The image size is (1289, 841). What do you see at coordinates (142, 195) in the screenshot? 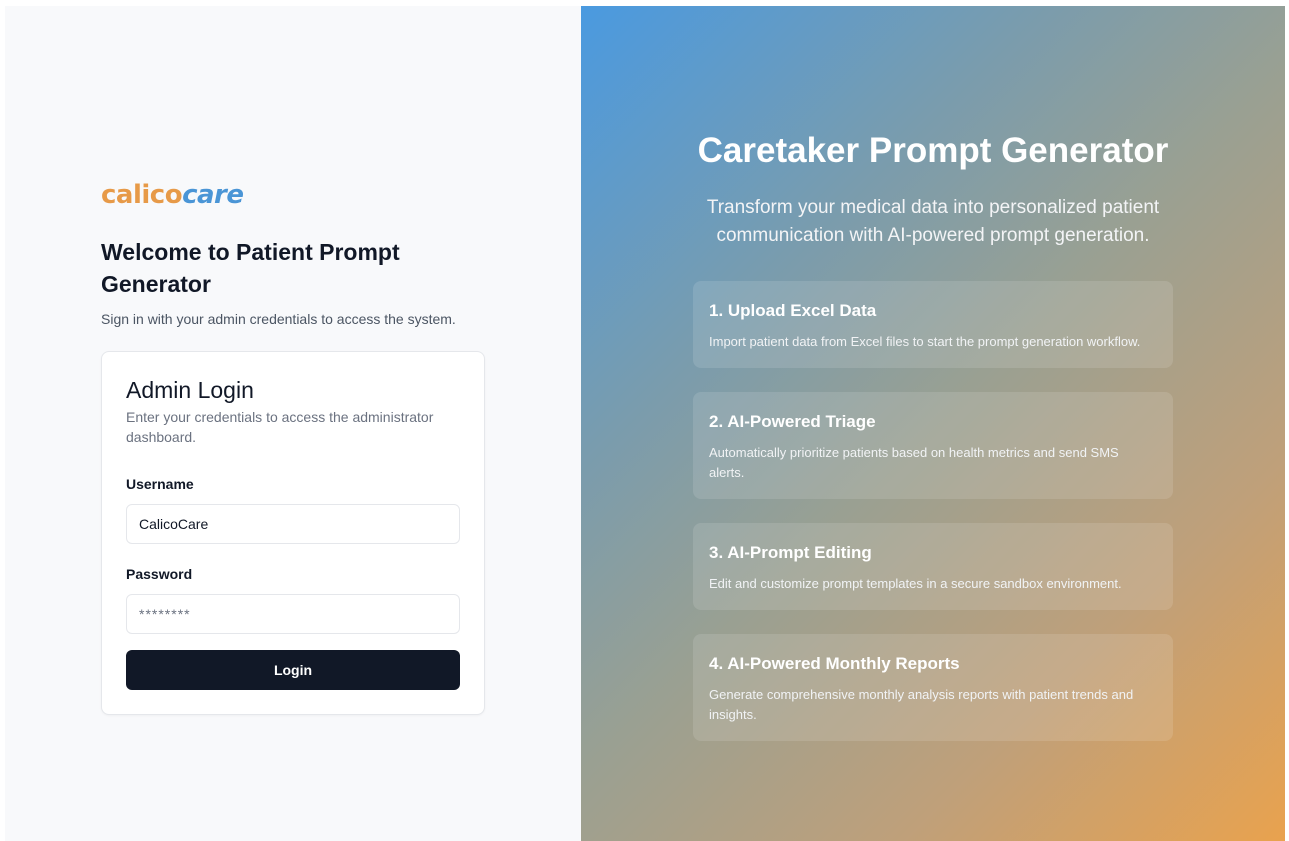
I see `brand-logo-part1: calico` at bounding box center [142, 195].